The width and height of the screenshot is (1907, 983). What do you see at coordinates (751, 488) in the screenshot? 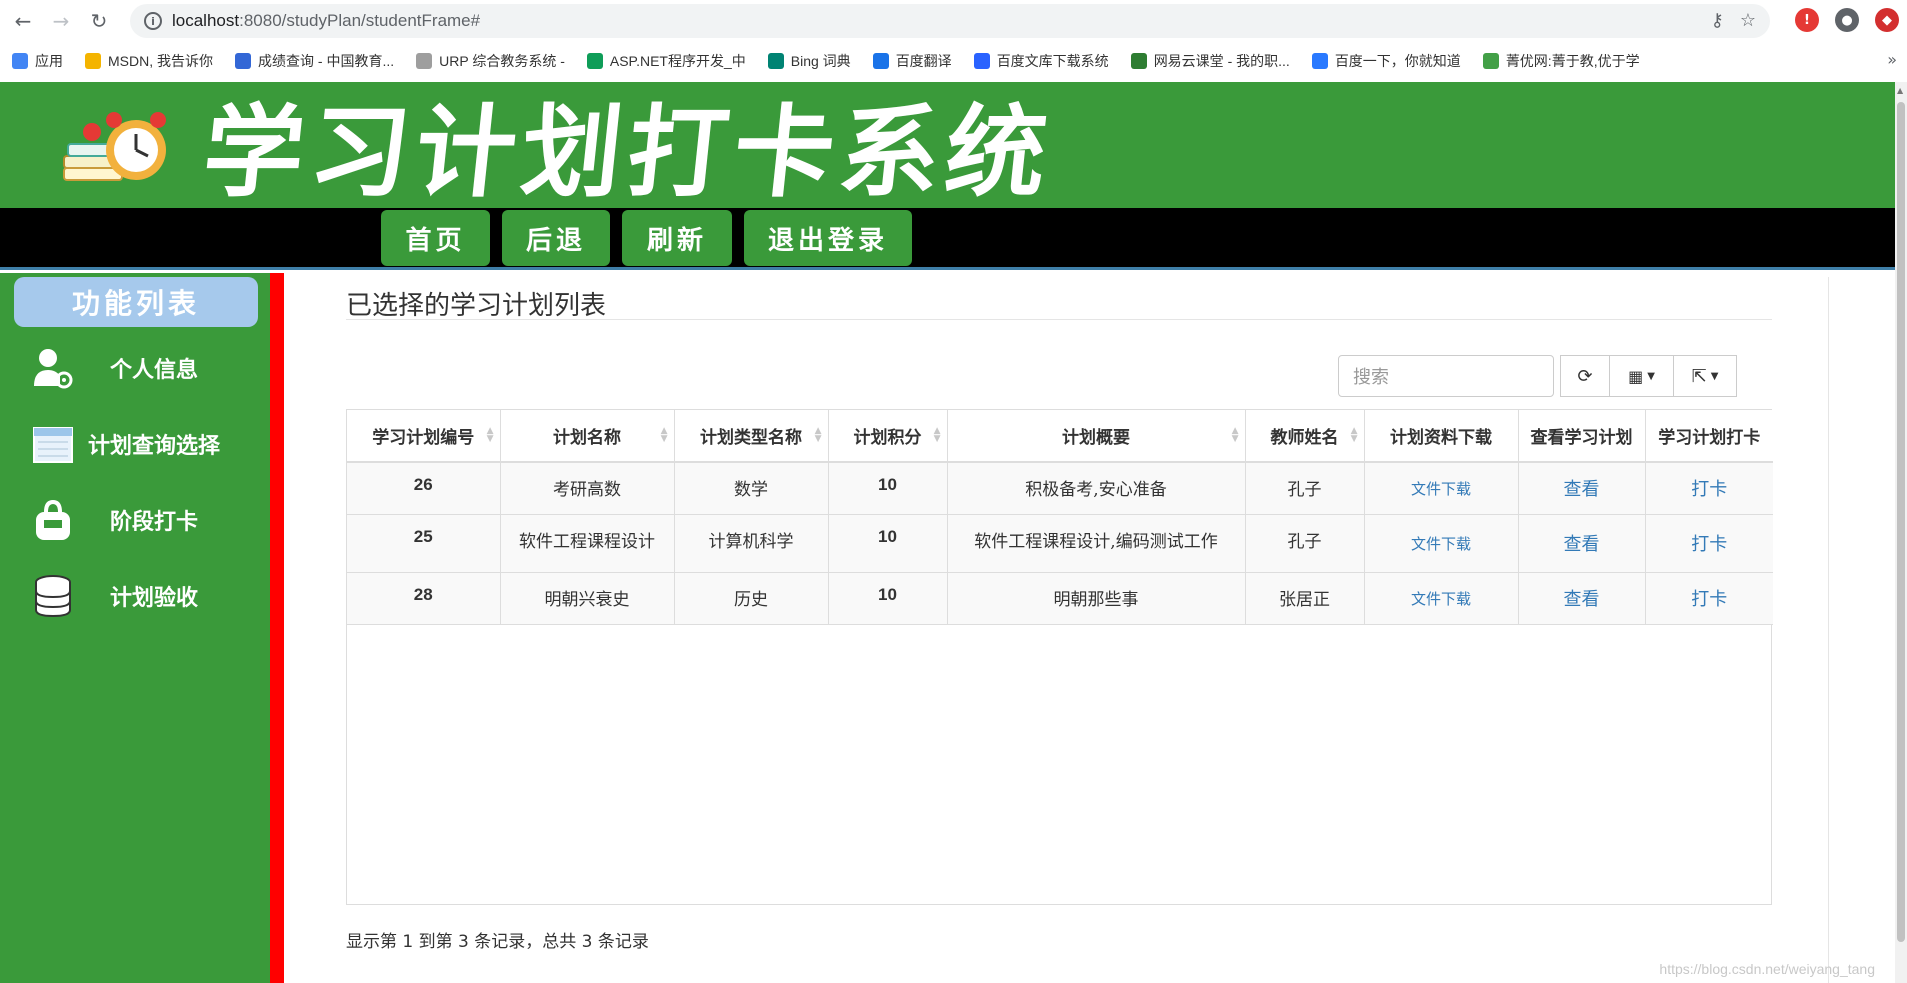
I see `plan-type-cell: 数学` at bounding box center [751, 488].